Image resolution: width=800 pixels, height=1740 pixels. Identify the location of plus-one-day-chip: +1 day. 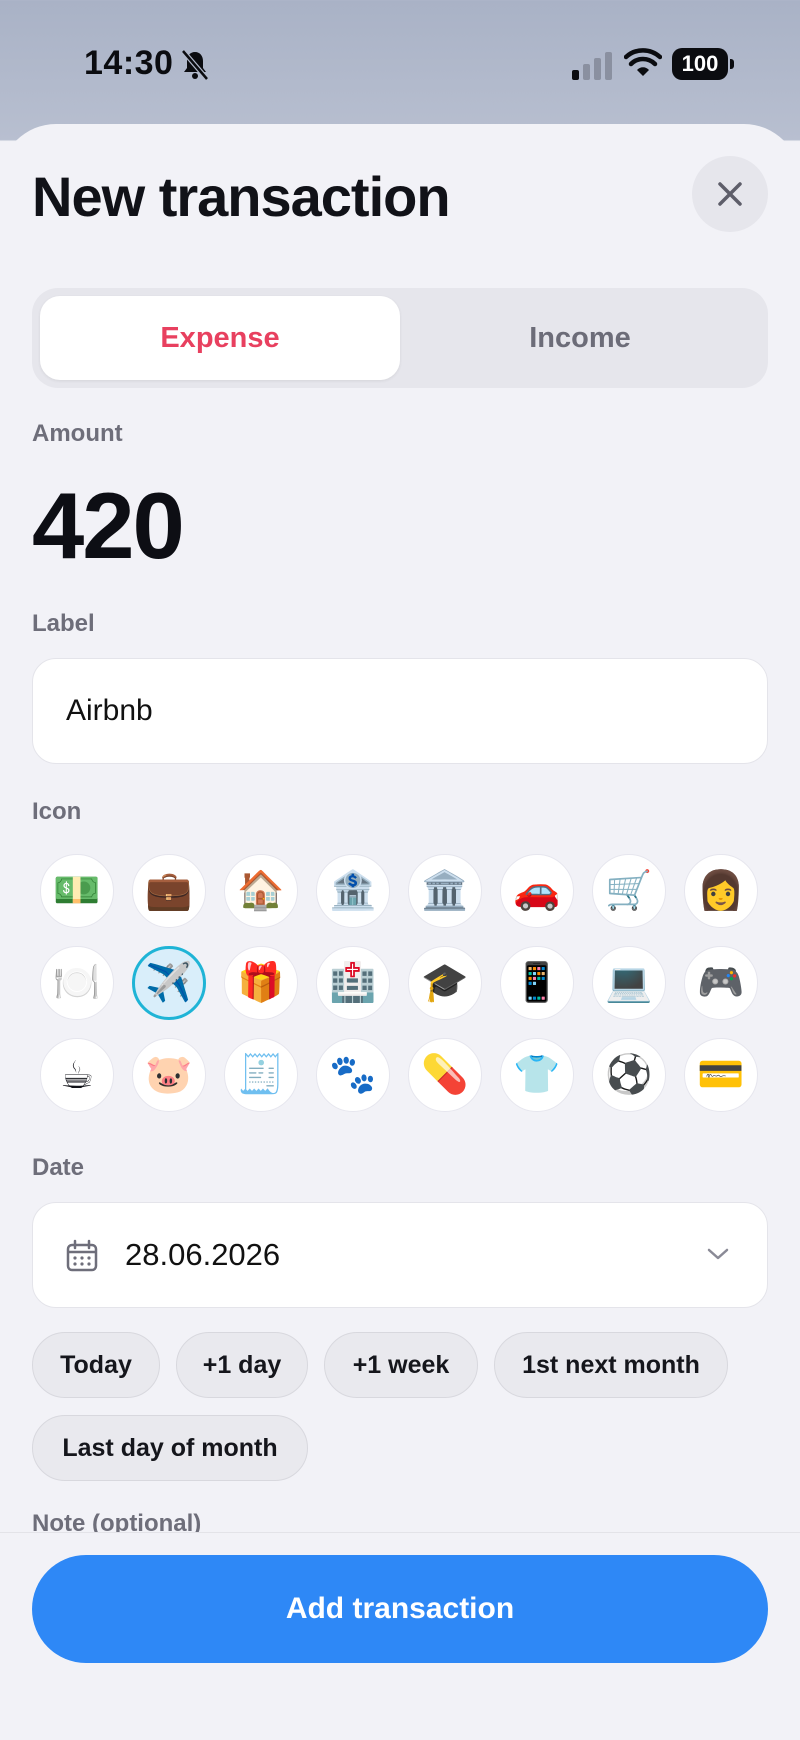
(242, 1365).